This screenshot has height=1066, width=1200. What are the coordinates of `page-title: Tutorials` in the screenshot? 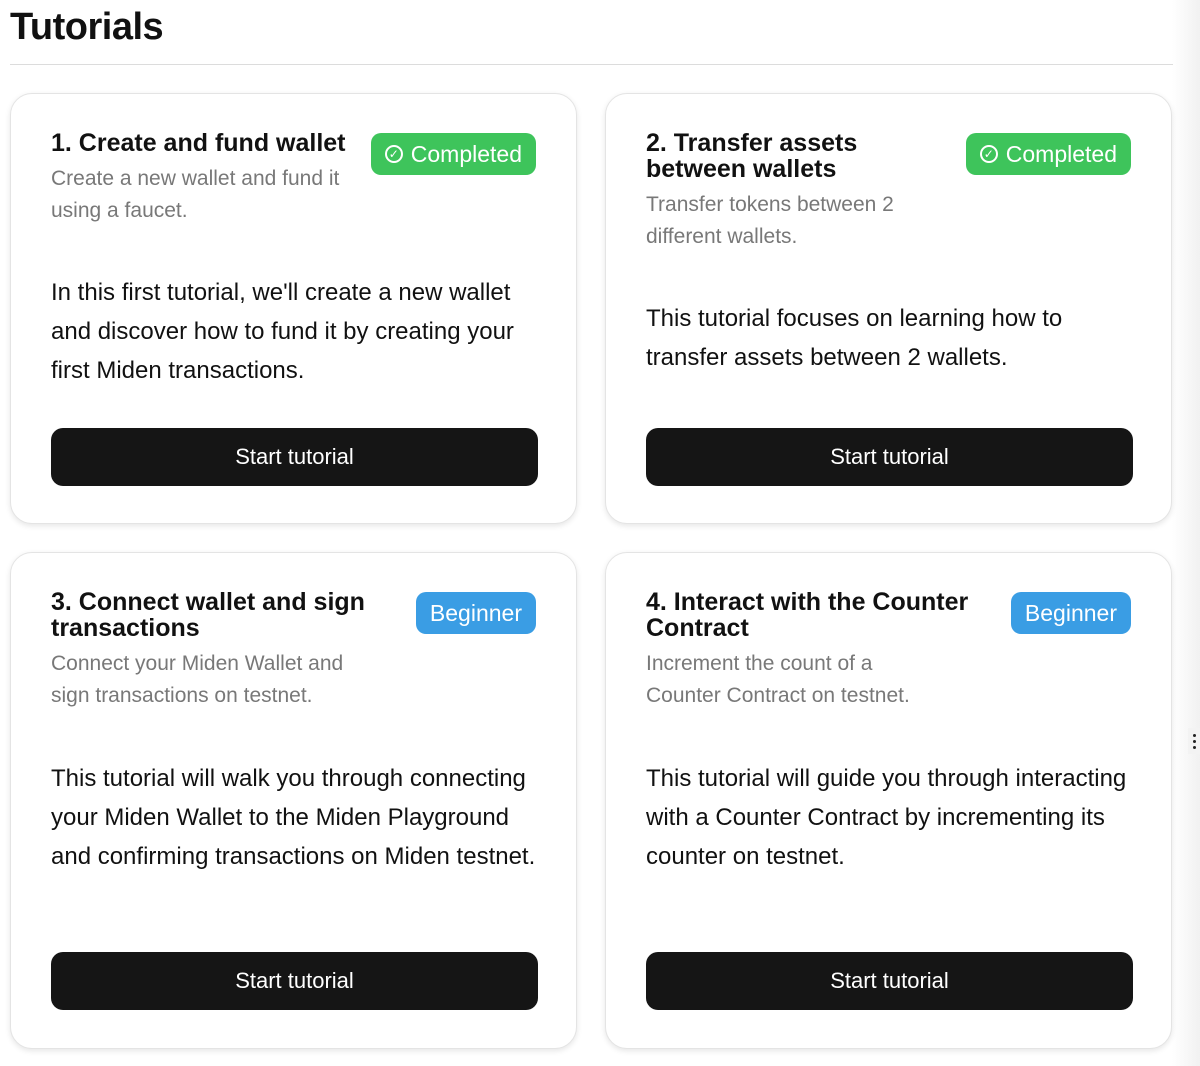 It's located at (87, 27).